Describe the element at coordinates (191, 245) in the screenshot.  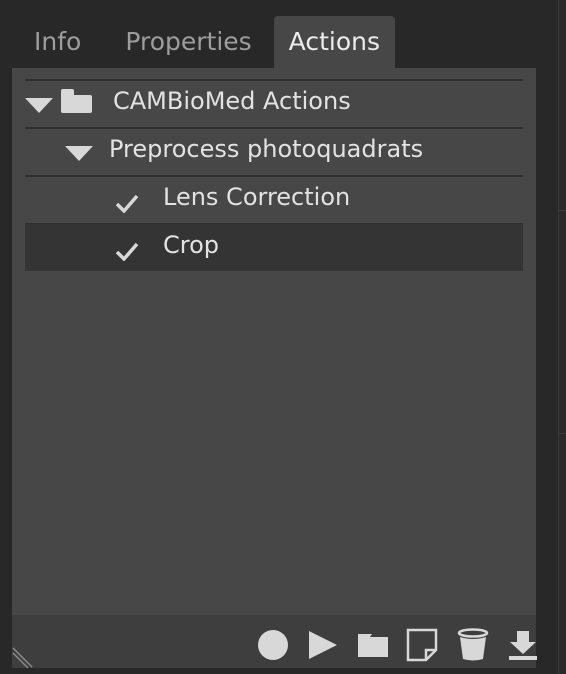
I see `step-label: Crop` at that location.